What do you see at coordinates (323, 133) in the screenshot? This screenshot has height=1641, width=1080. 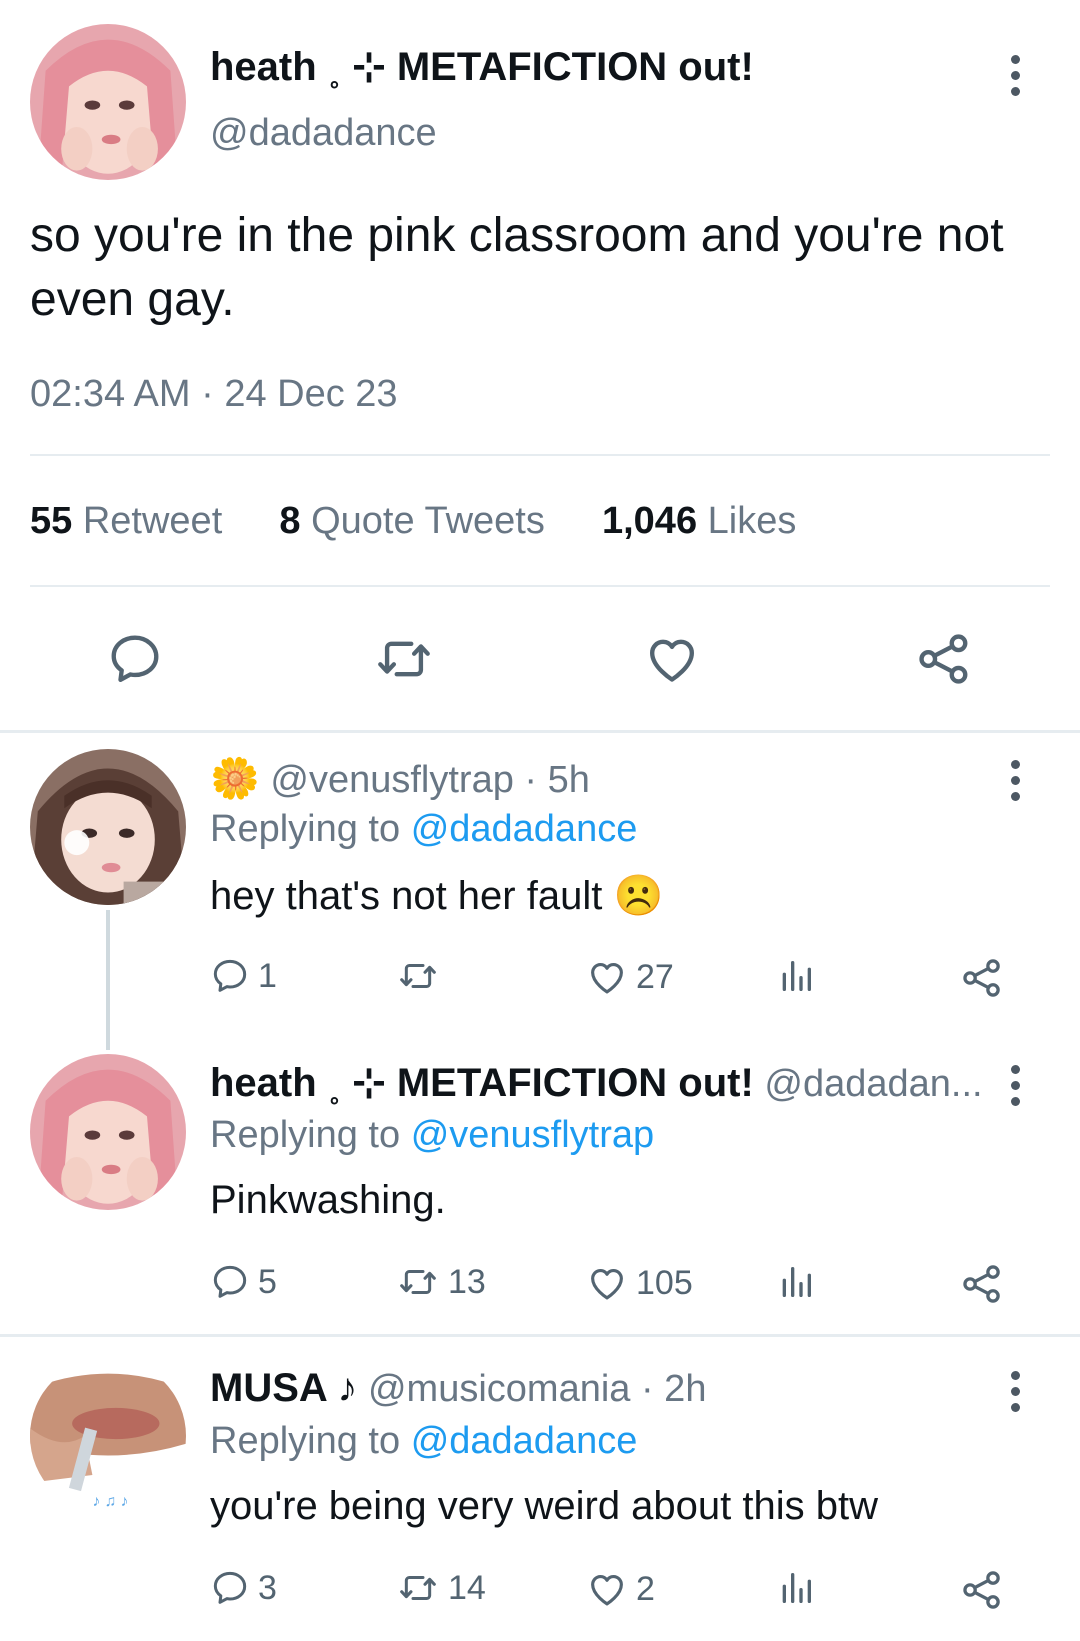 I see `author-handle: @dadadance` at bounding box center [323, 133].